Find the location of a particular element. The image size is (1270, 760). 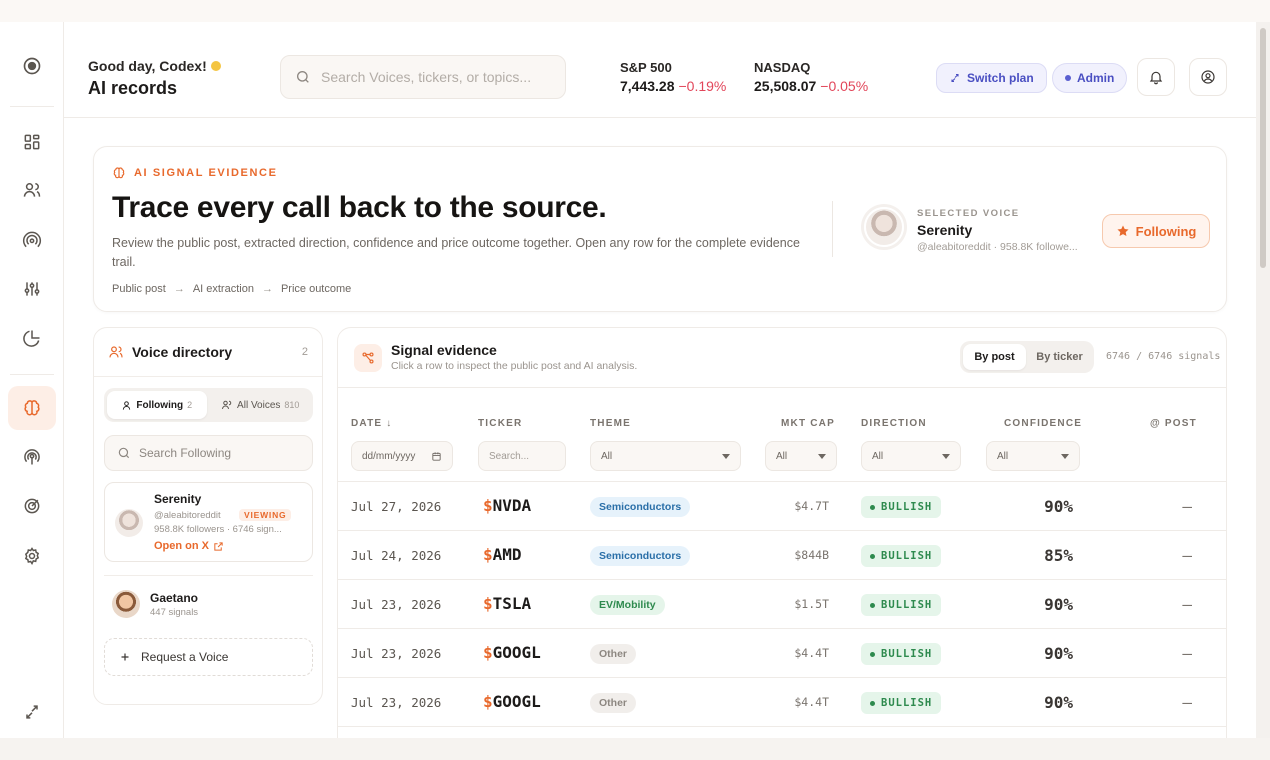

notifications-button is located at coordinates (1156, 77).